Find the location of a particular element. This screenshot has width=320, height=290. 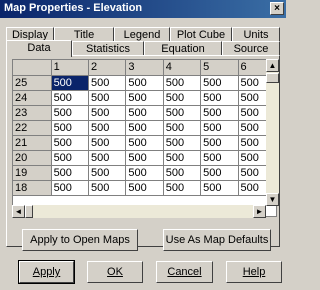

scroll-up-icon: ▲ is located at coordinates (272, 65).